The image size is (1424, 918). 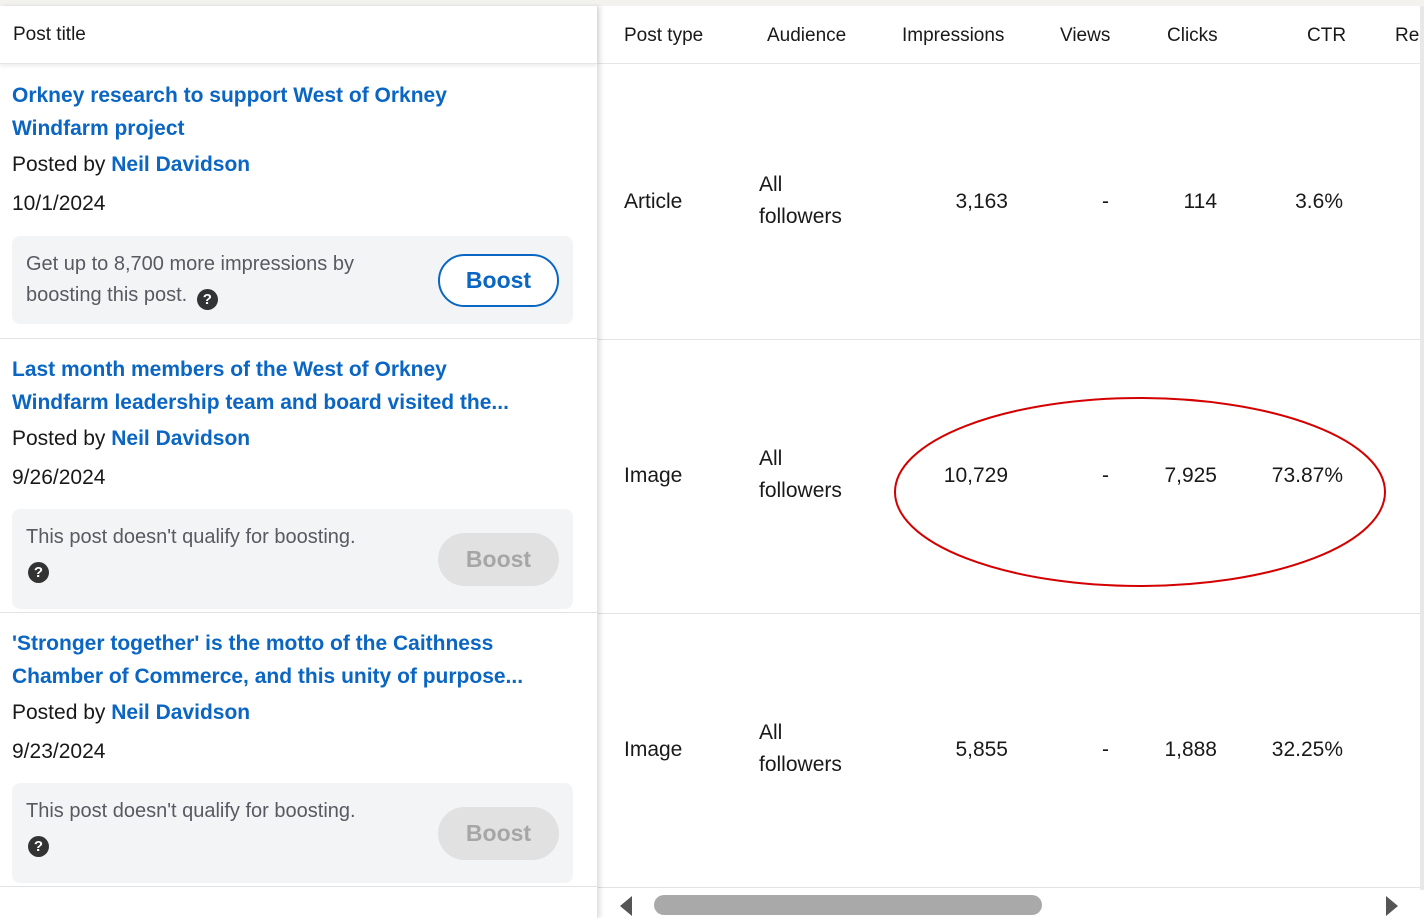 I want to click on cell-ctr: 32.25%, so click(x=1307, y=749).